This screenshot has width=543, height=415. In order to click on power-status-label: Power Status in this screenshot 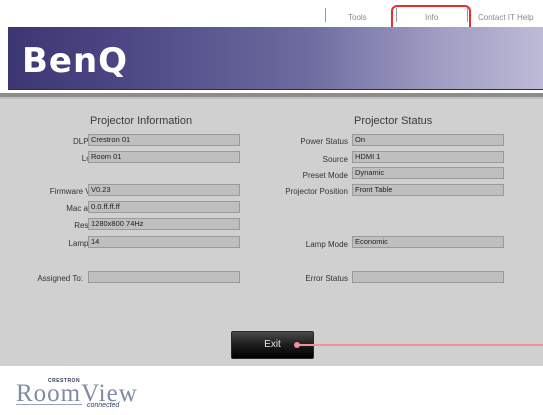, I will do `click(324, 141)`.